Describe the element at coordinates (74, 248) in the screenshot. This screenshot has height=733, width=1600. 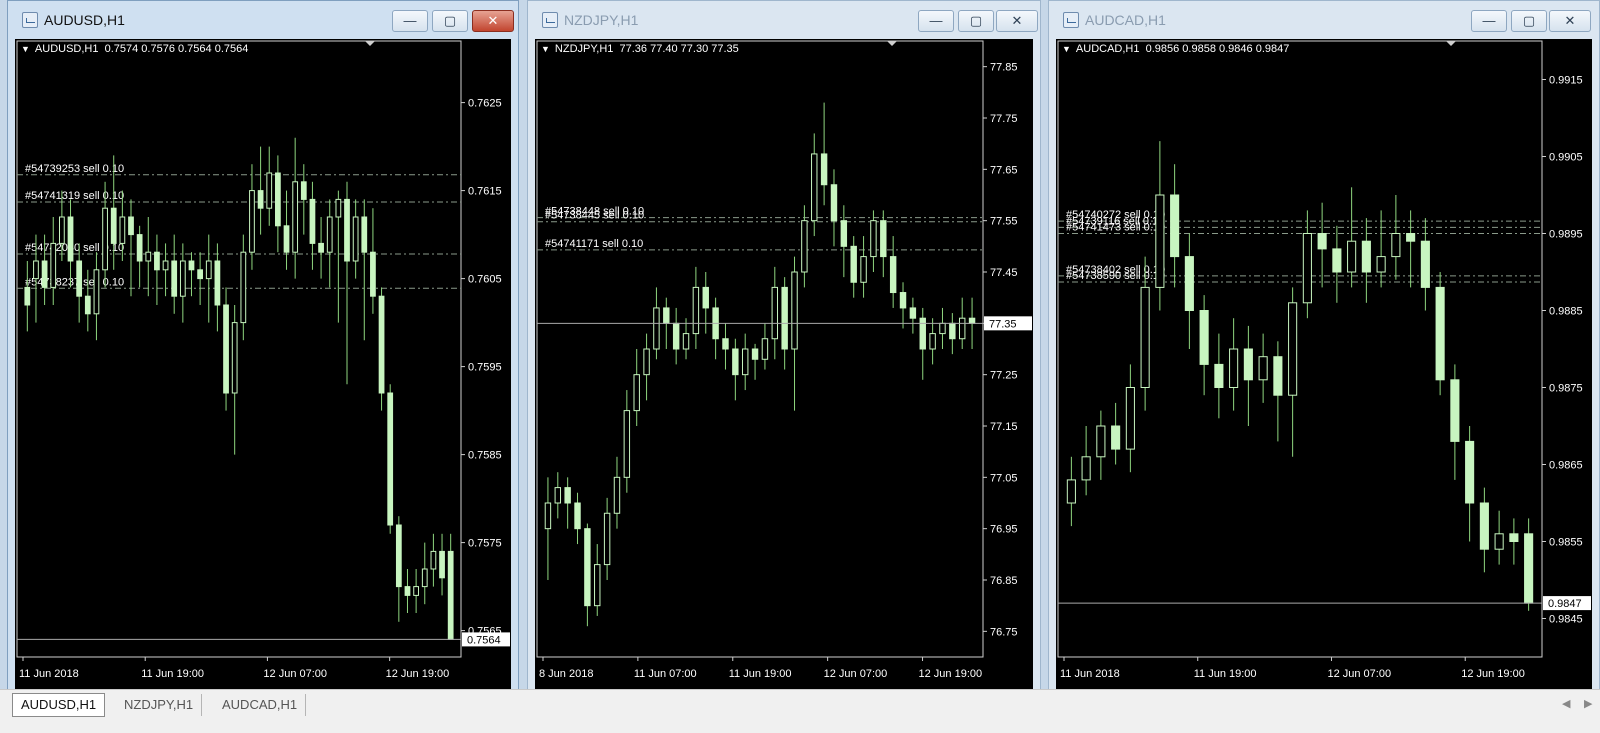
I see `order-label: #54742040 sell 0.10` at that location.